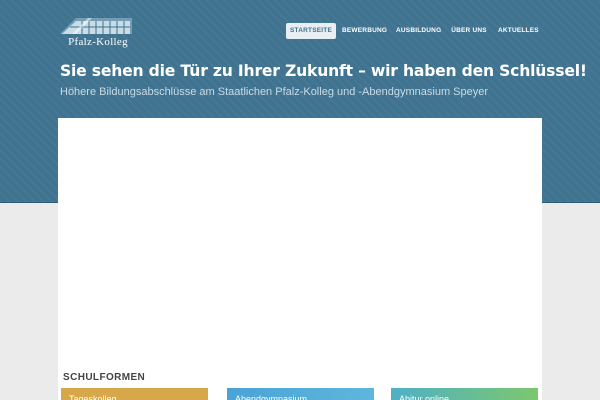 The image size is (600, 400). I want to click on nav-item-startseite: STARTSEITE, so click(311, 31).